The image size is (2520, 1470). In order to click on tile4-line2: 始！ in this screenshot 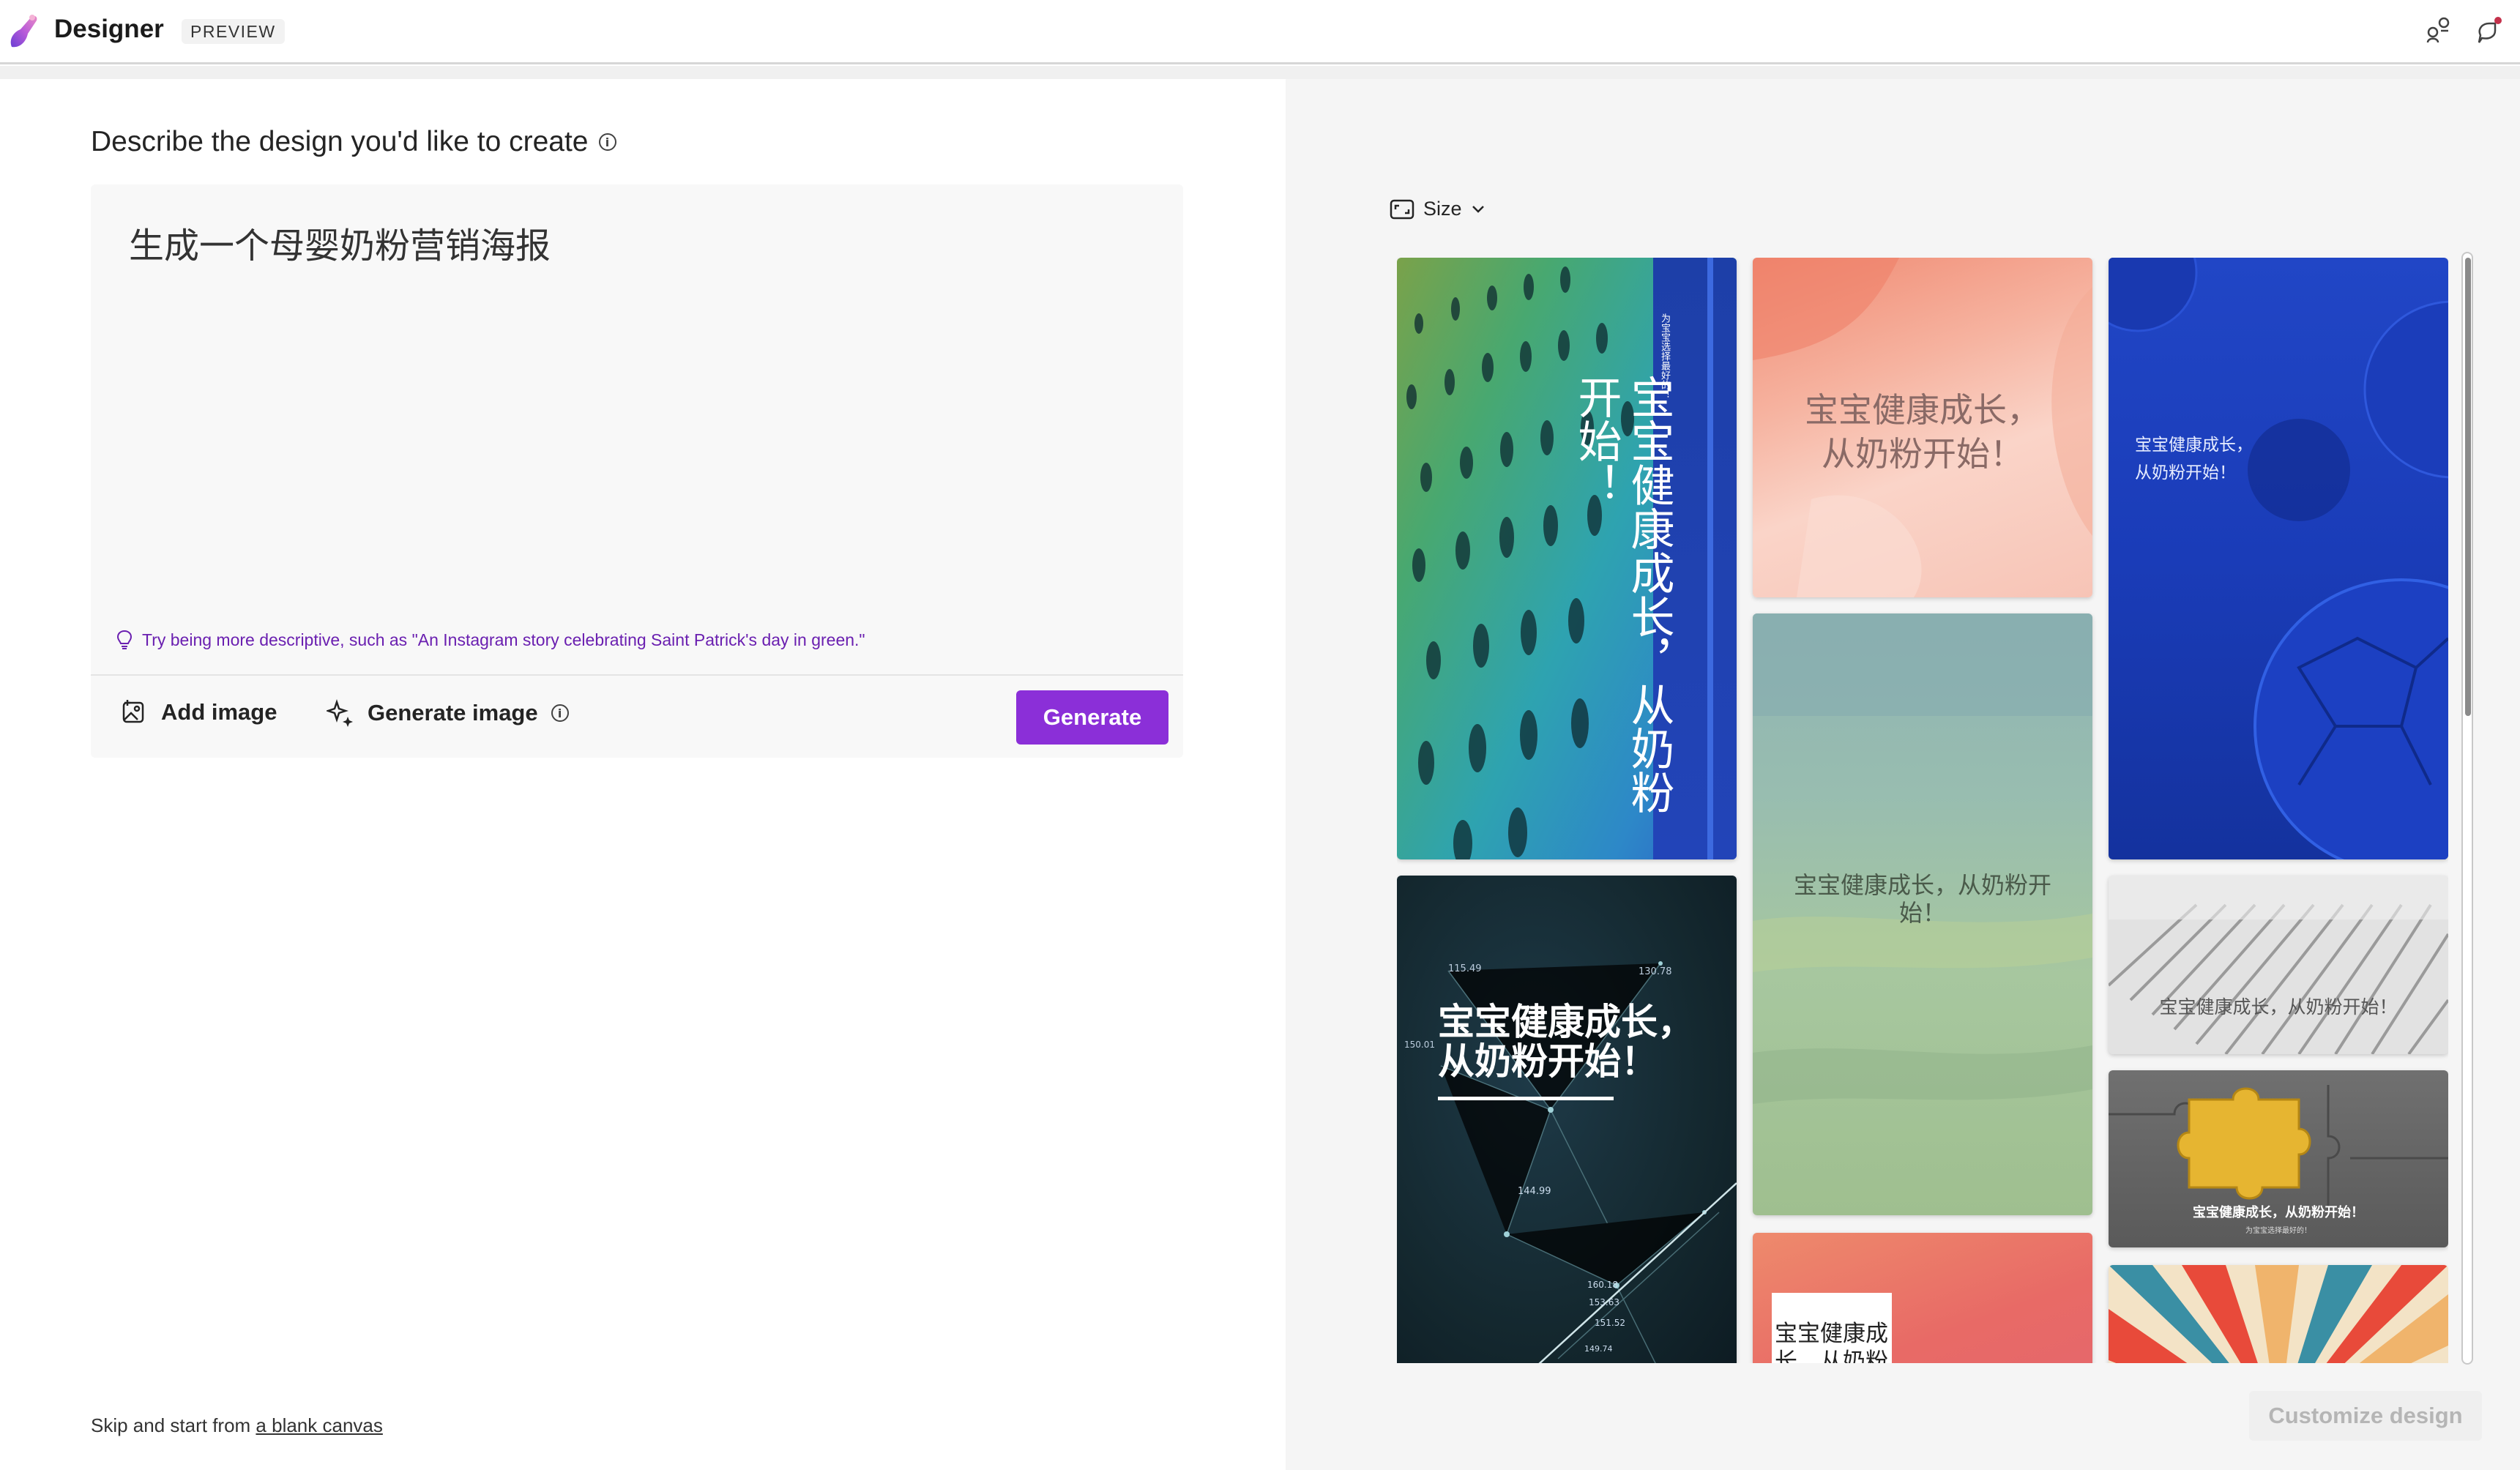, I will do `click(1922, 913)`.